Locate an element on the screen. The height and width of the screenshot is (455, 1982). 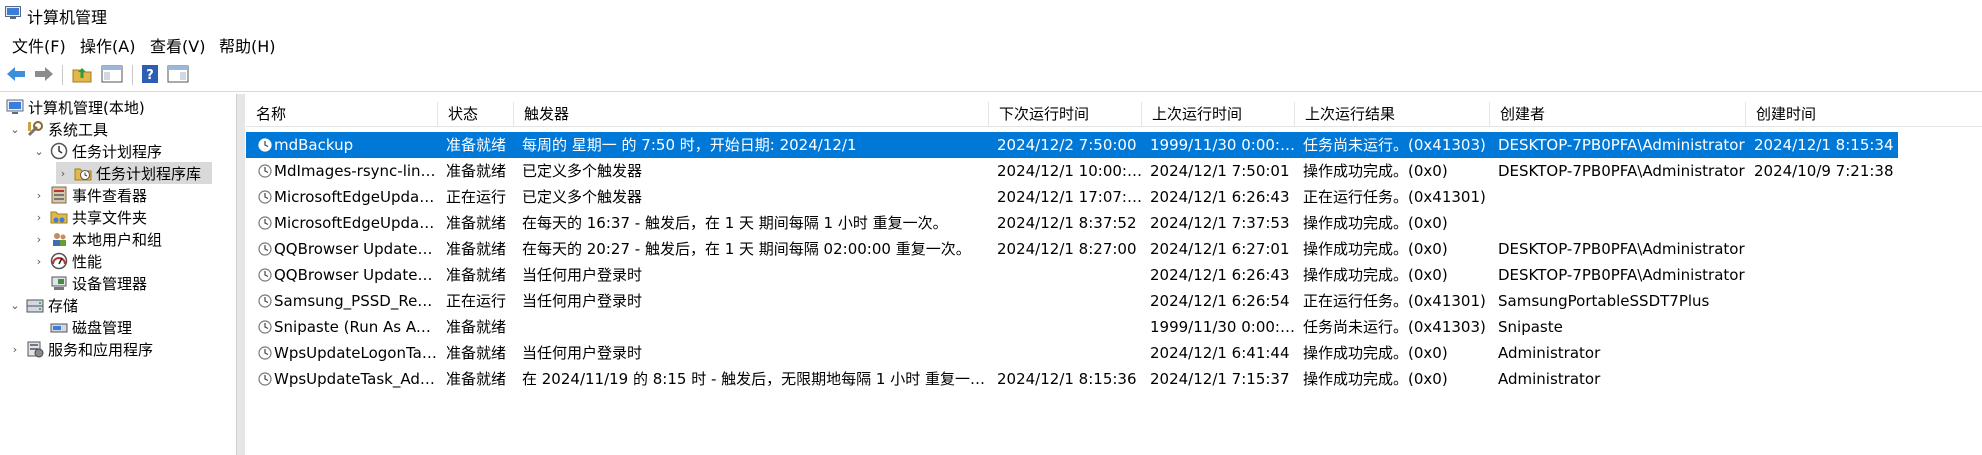
tree-item-shared-folders: › 共享文件夹 is located at coordinates (89, 217).